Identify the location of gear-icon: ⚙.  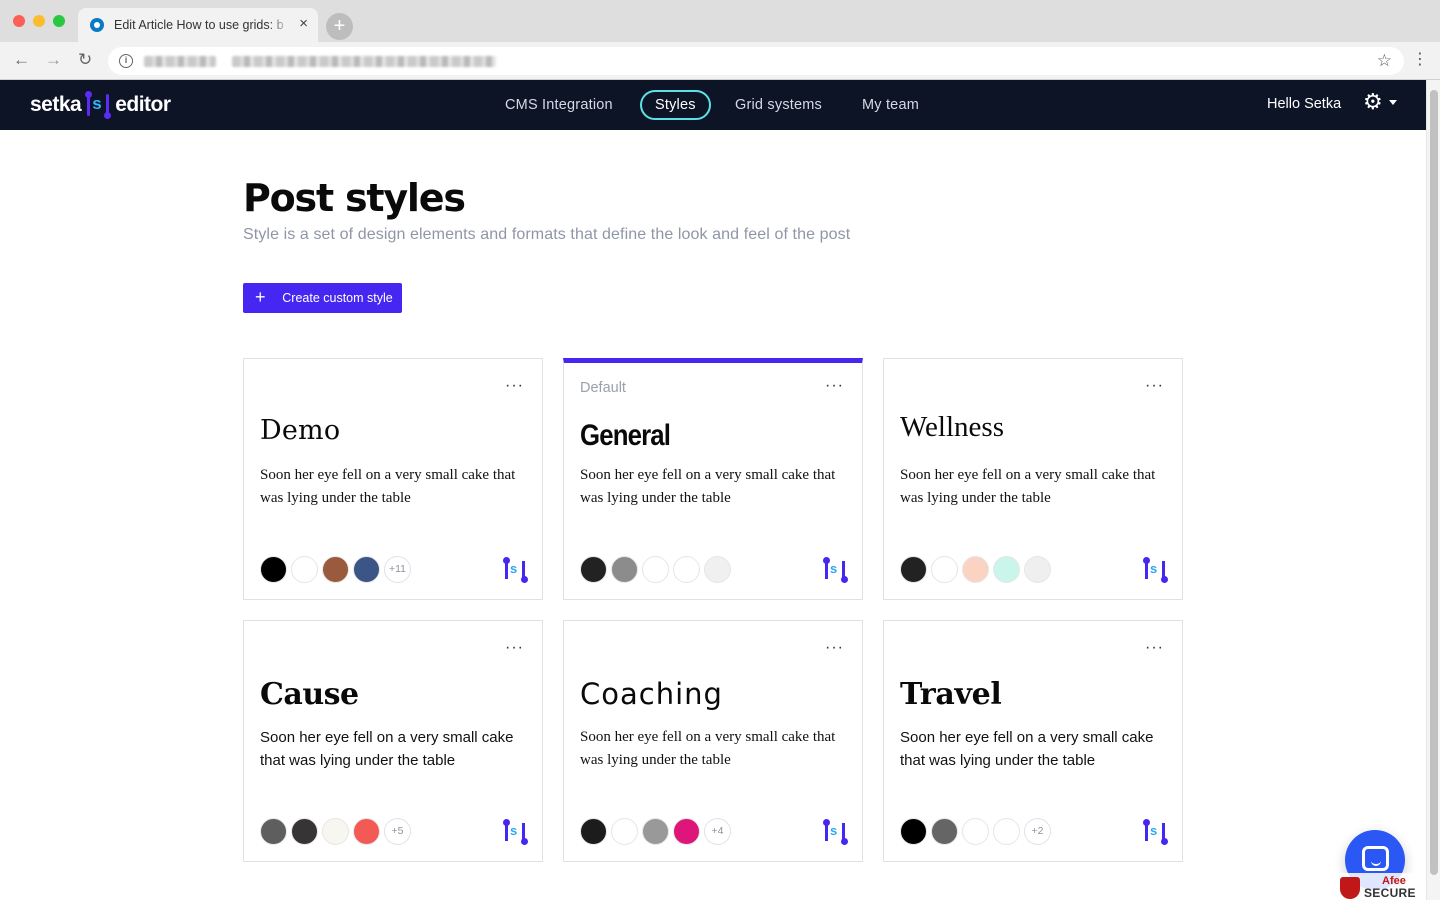
(1373, 102).